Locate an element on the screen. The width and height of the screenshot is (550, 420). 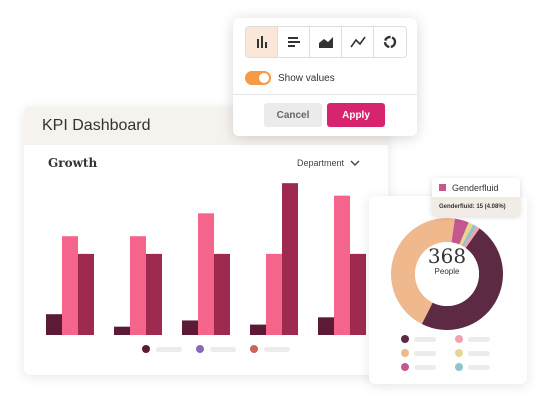
donut-center: 368 People is located at coordinates (447, 260).